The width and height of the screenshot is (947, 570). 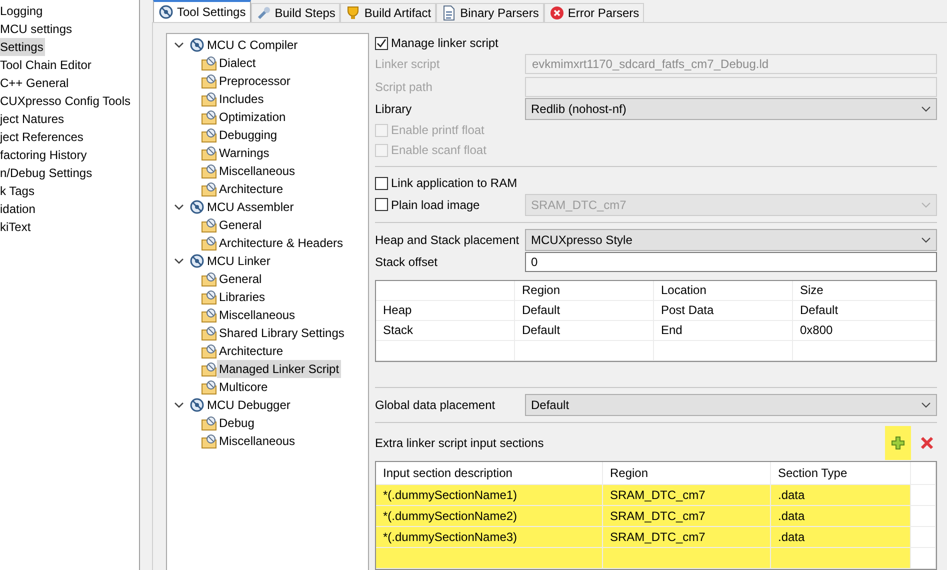 What do you see at coordinates (435, 405) in the screenshot?
I see `field-label: Global data placement` at bounding box center [435, 405].